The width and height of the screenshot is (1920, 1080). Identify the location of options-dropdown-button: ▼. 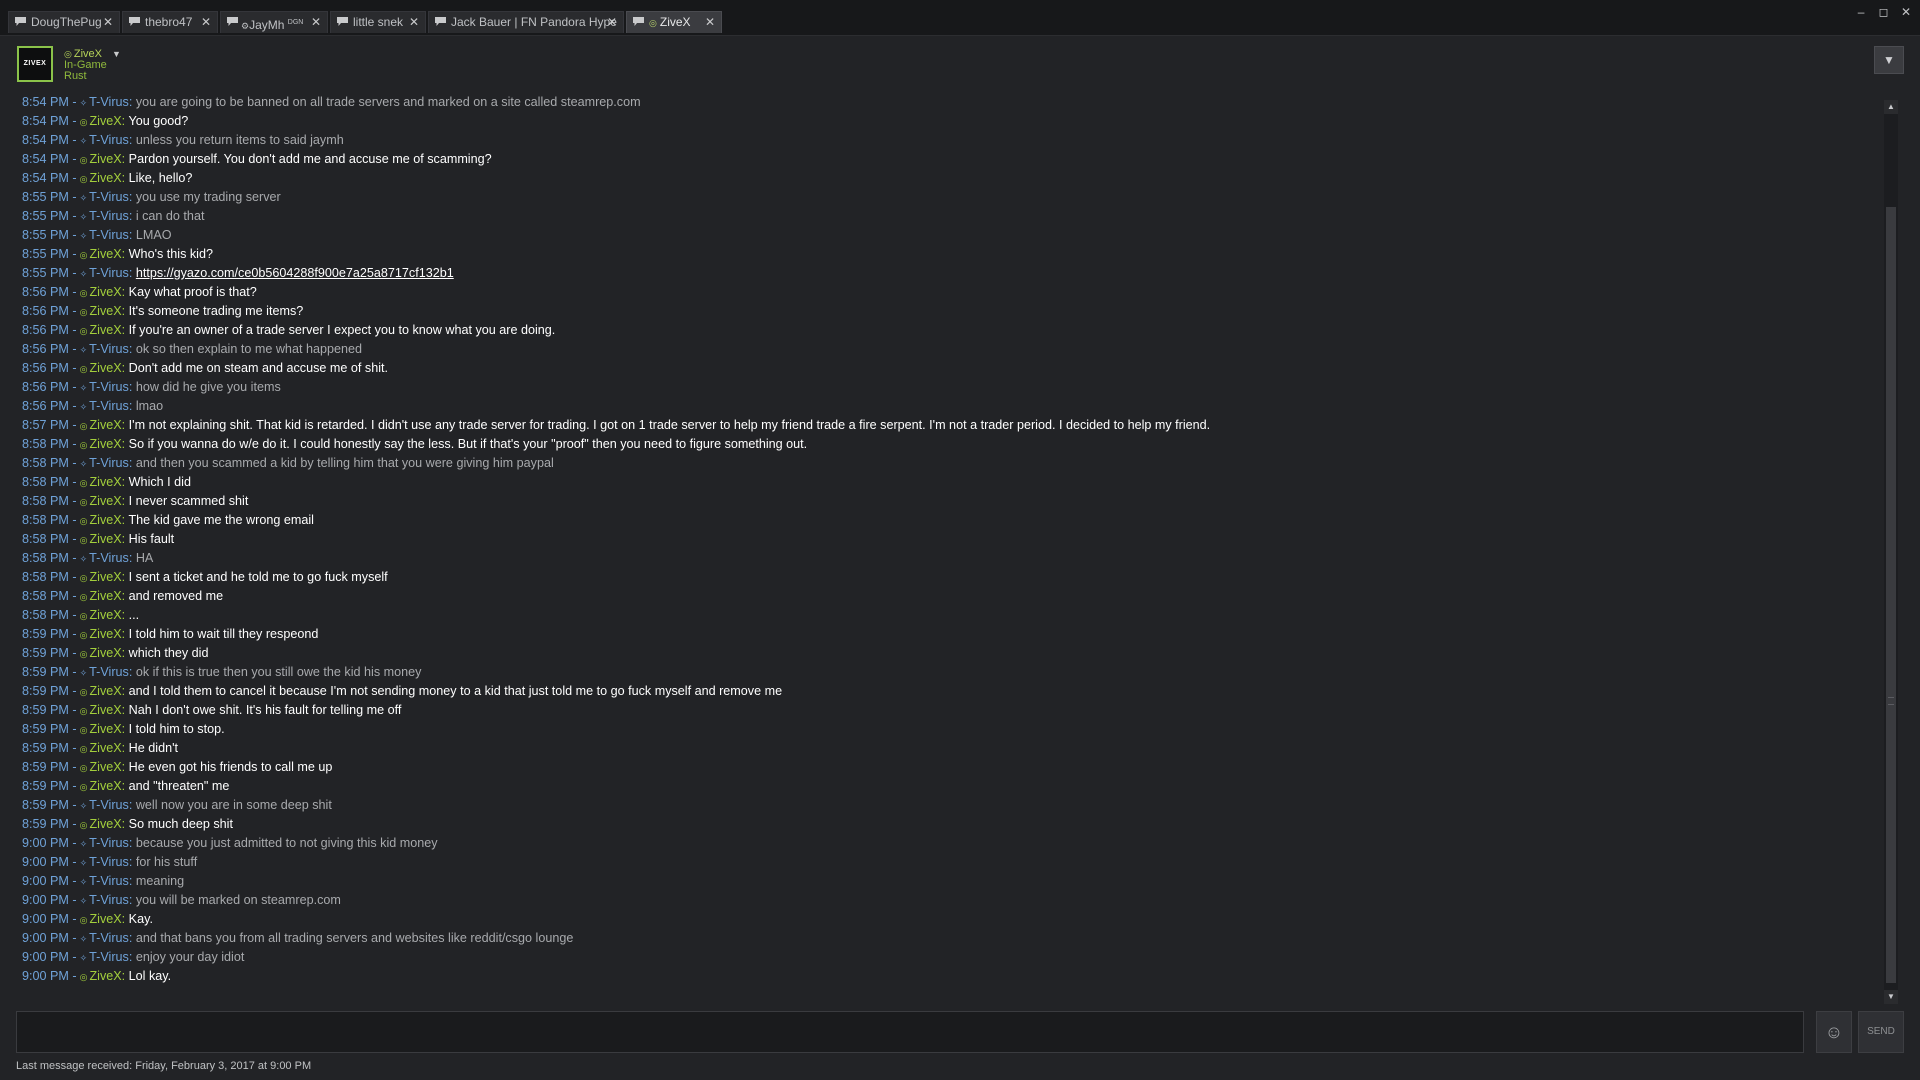
(1889, 60).